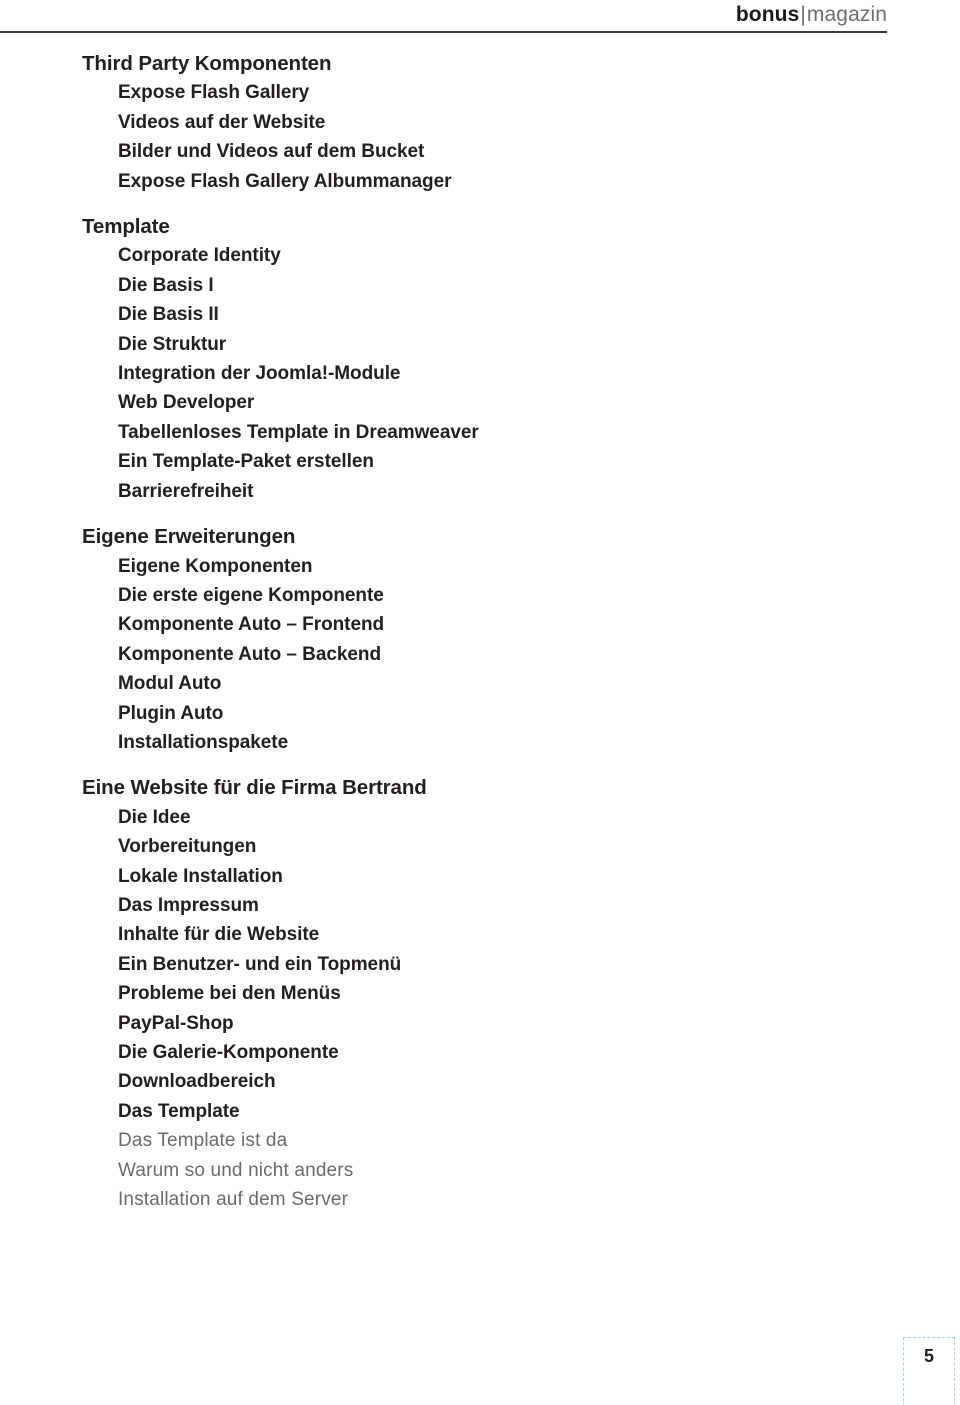 This screenshot has width=960, height=1405. Describe the element at coordinates (432, 624) in the screenshot. I see `toc-entry: Komponente Auto – Frontend` at that location.